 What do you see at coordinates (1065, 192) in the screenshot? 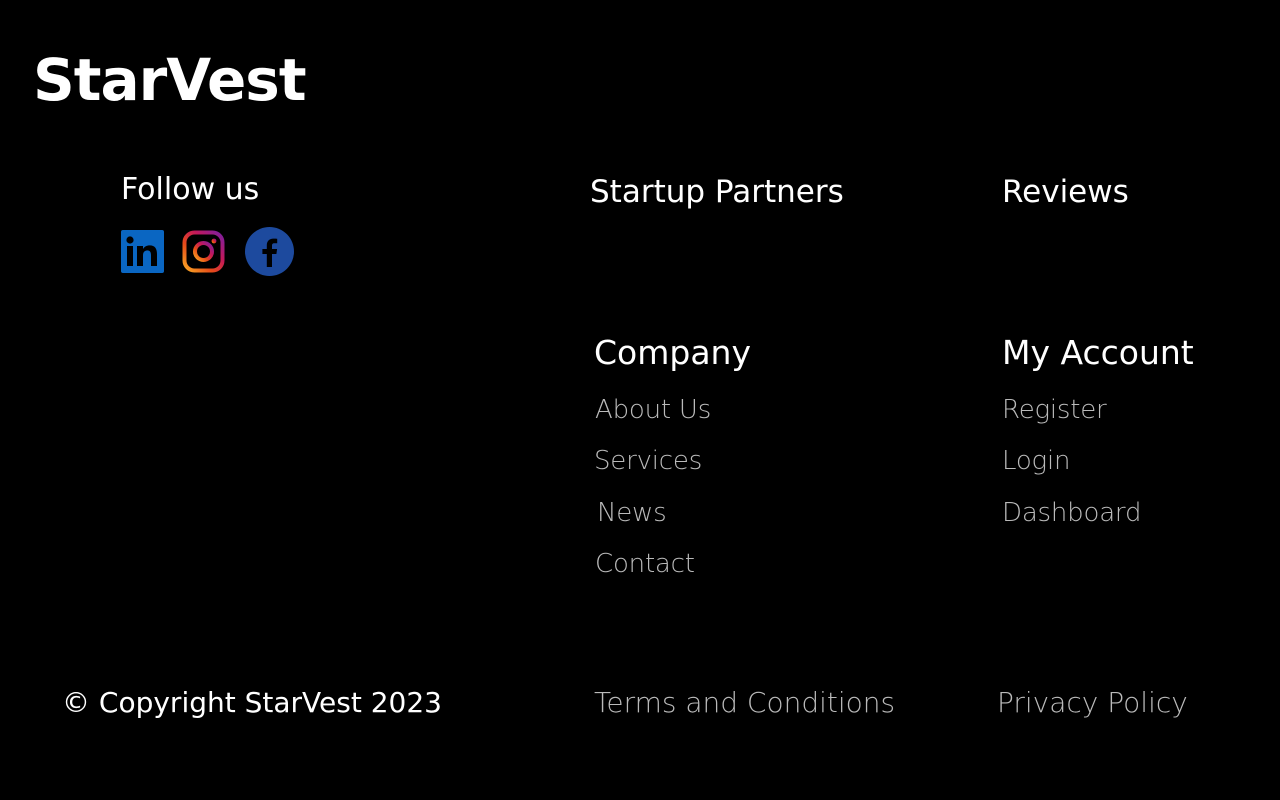
I see `reviews-heading: Reviews` at bounding box center [1065, 192].